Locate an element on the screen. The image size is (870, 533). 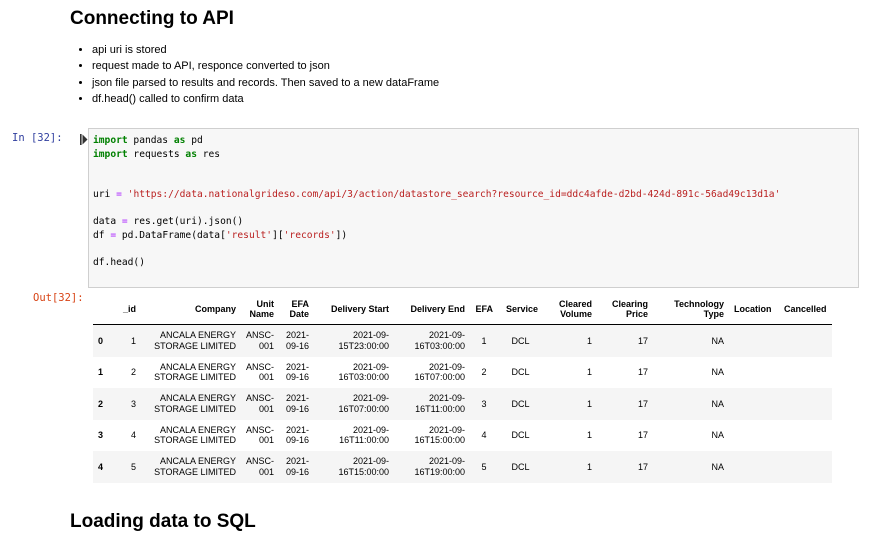
output-prompt: Out[32]: is located at coordinates (58, 298).